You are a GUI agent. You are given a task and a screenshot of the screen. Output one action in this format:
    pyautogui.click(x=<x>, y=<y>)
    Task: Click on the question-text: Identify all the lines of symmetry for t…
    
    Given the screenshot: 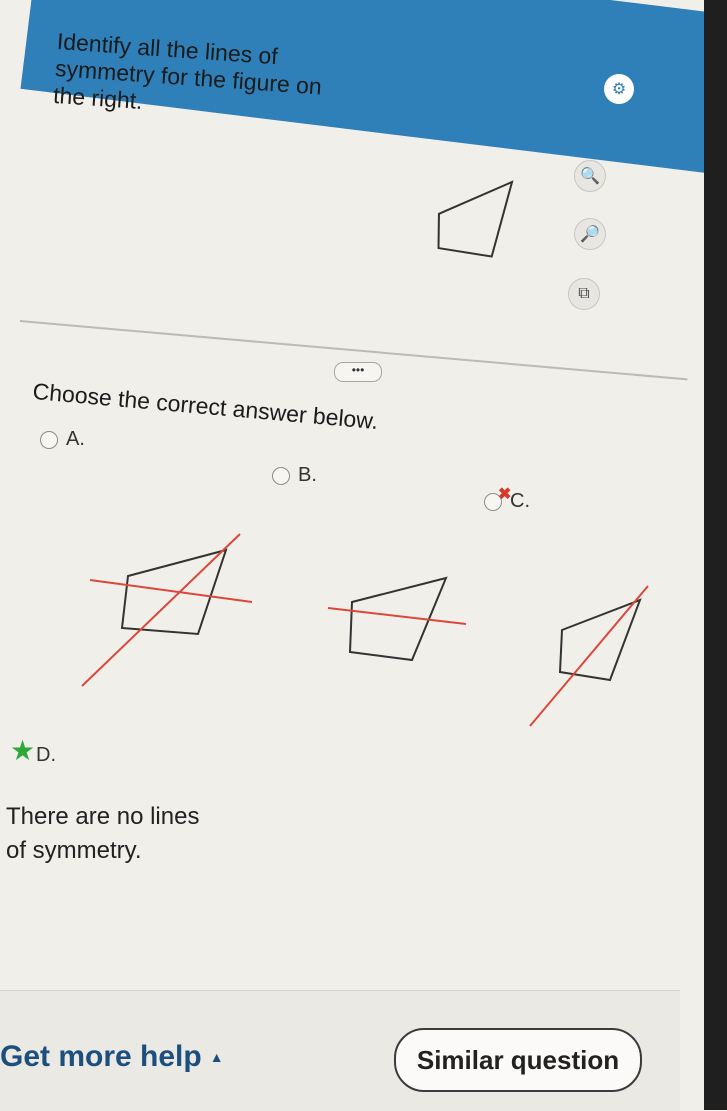 What is the action you would take?
    pyautogui.click(x=187, y=71)
    